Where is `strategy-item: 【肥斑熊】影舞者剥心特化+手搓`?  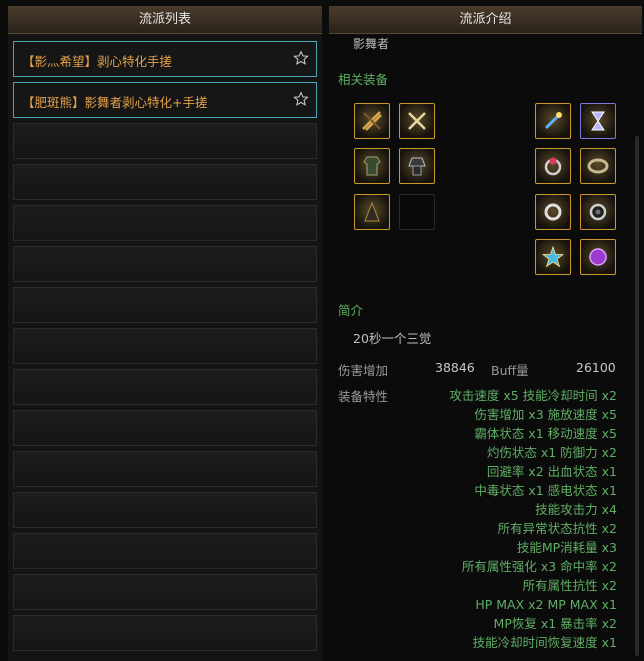
strategy-item: 【肥斑熊】影舞者剥心特化+手搓 is located at coordinates (165, 100).